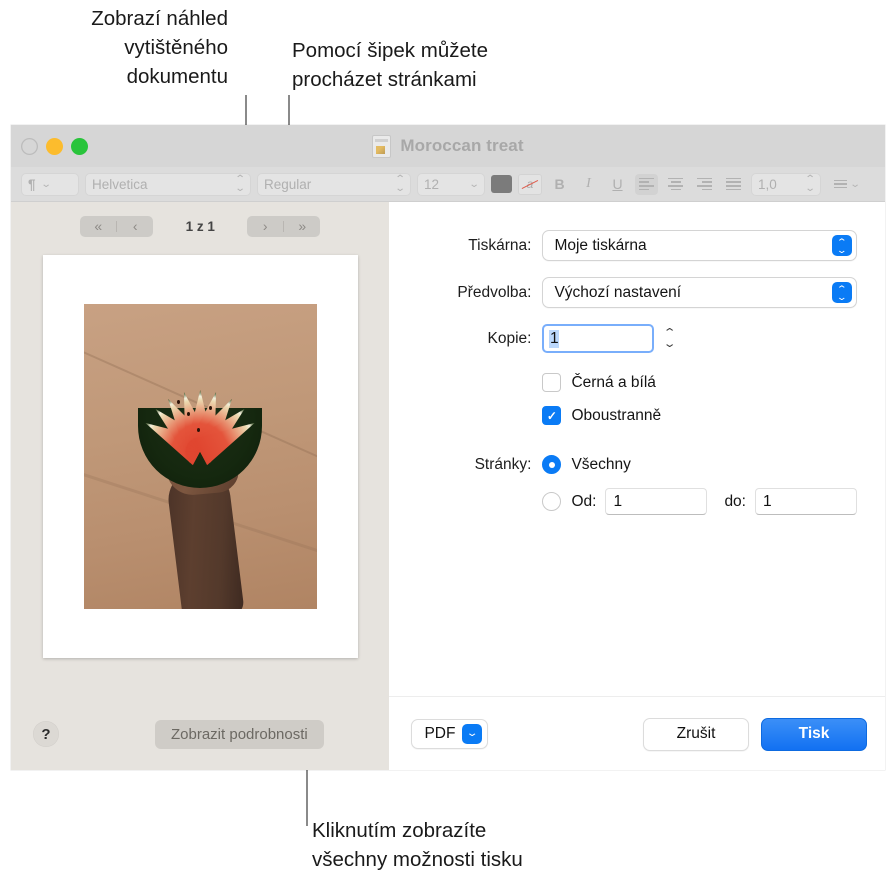  I want to click on print-button: Tisk, so click(814, 734).